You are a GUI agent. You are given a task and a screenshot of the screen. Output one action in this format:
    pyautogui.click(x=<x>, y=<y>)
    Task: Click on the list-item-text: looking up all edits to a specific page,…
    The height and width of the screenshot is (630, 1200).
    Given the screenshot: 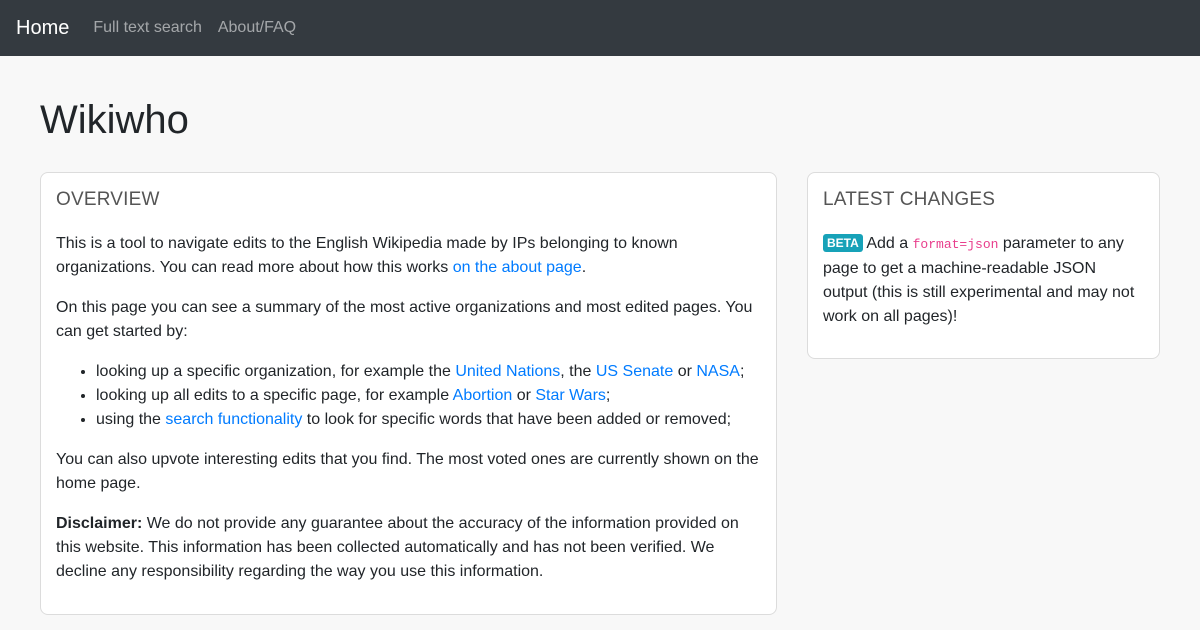 What is the action you would take?
    pyautogui.click(x=274, y=395)
    